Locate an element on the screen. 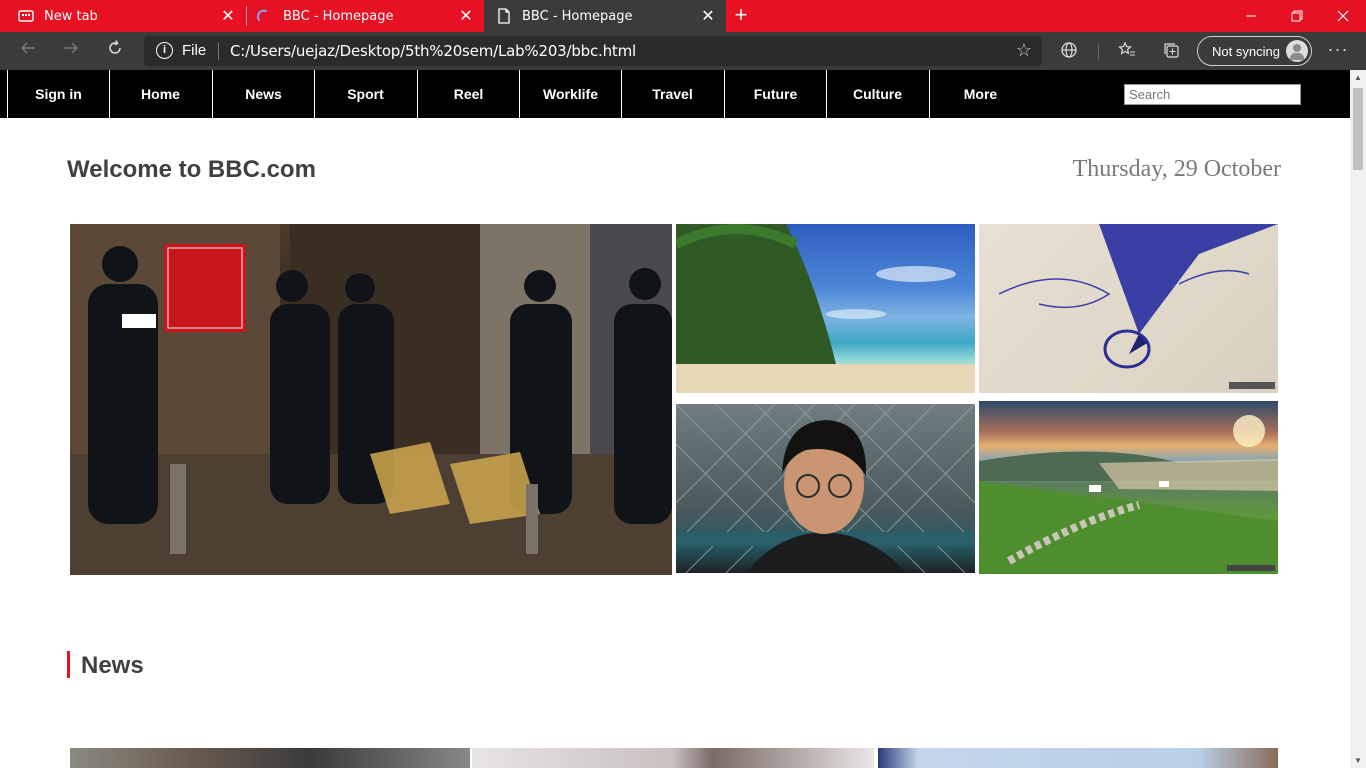 This screenshot has width=1366, height=768. forward-button is located at coordinates (71, 51).